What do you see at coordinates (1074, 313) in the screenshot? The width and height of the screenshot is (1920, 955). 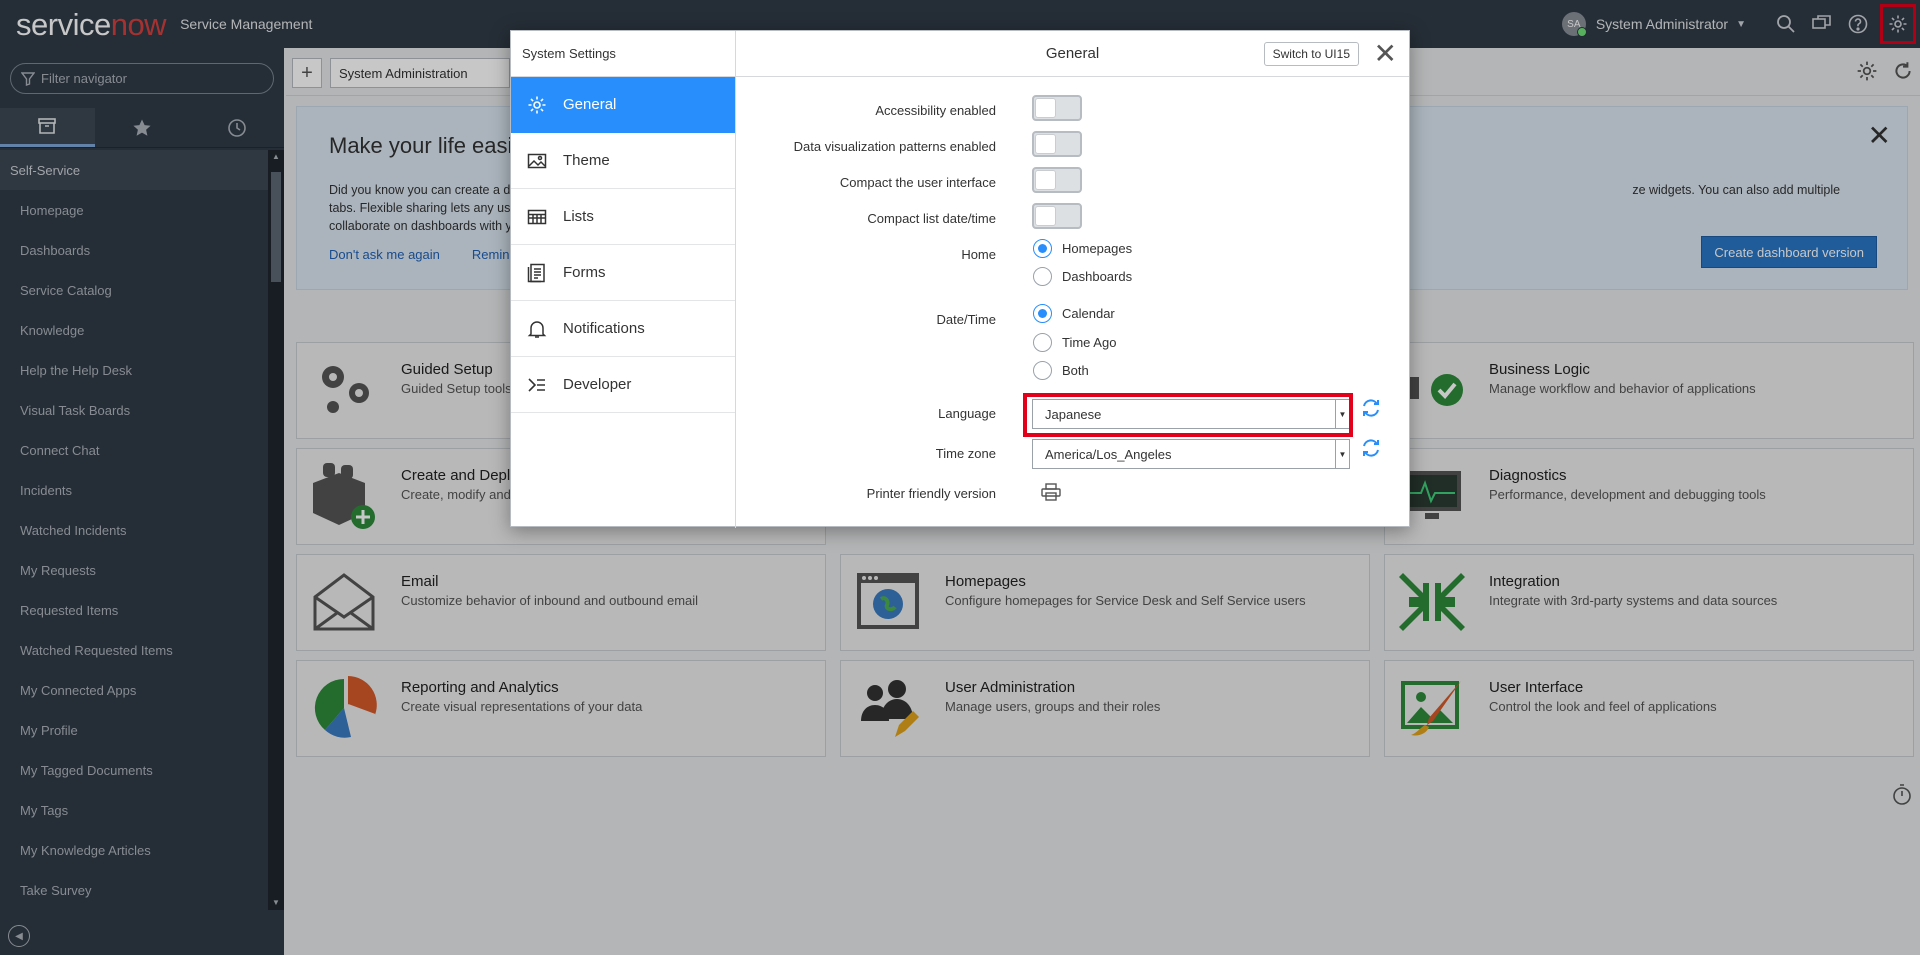 I see `datetime-radio-calendar: Calendar` at bounding box center [1074, 313].